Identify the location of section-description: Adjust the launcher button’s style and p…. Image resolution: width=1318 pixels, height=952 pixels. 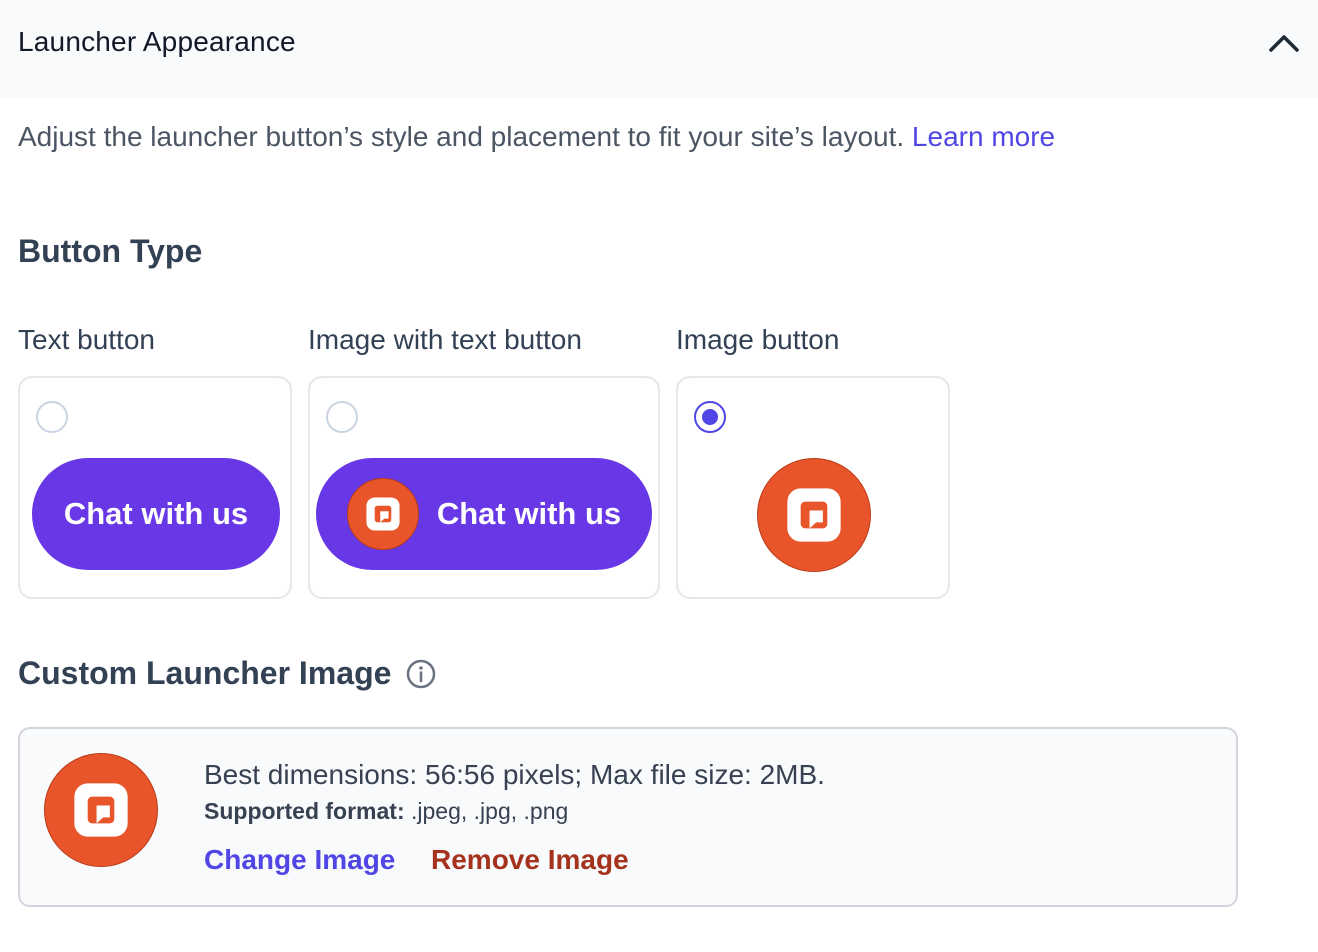
(536, 137).